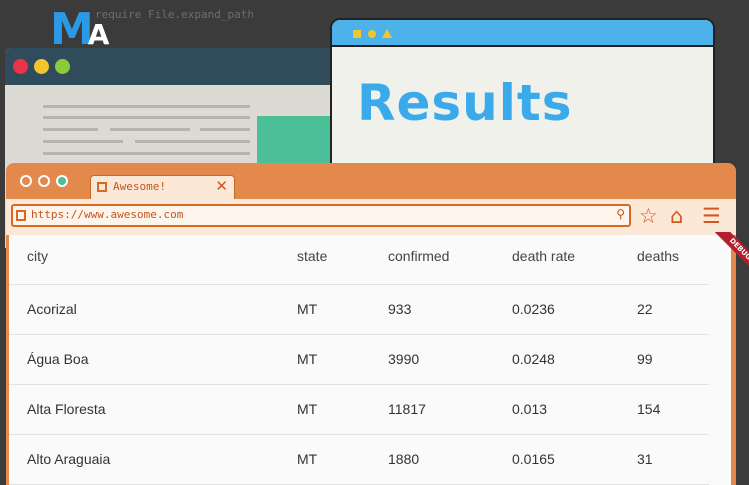  Describe the element at coordinates (418, 256) in the screenshot. I see `column-header-confirmed: confirmed` at that location.